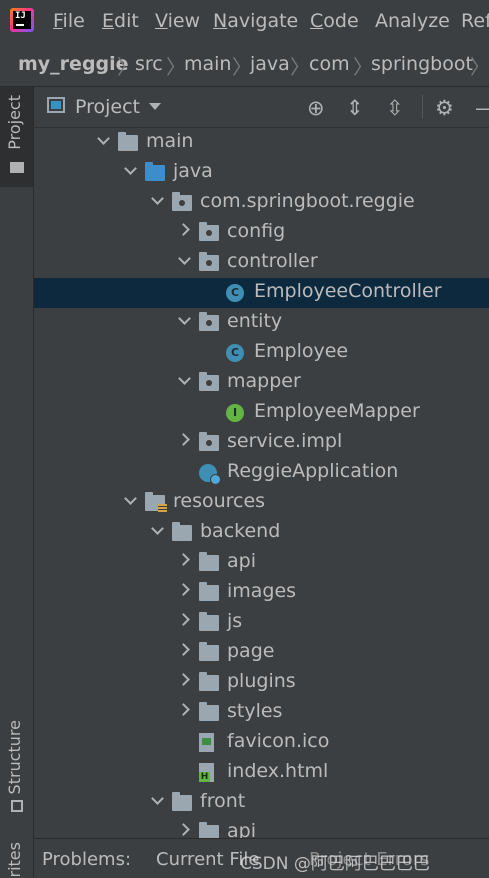  I want to click on tree-item-label: java, so click(193, 171).